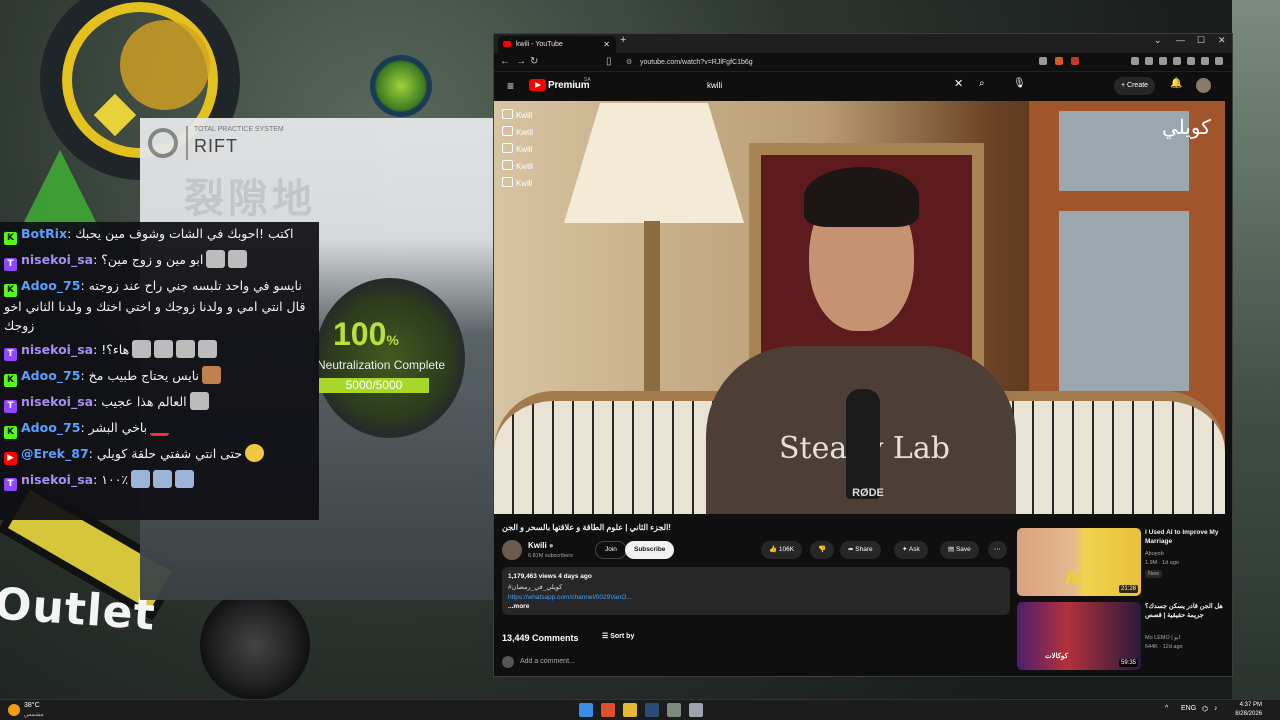  Describe the element at coordinates (611, 550) in the screenshot. I see `join-button: Join` at that location.